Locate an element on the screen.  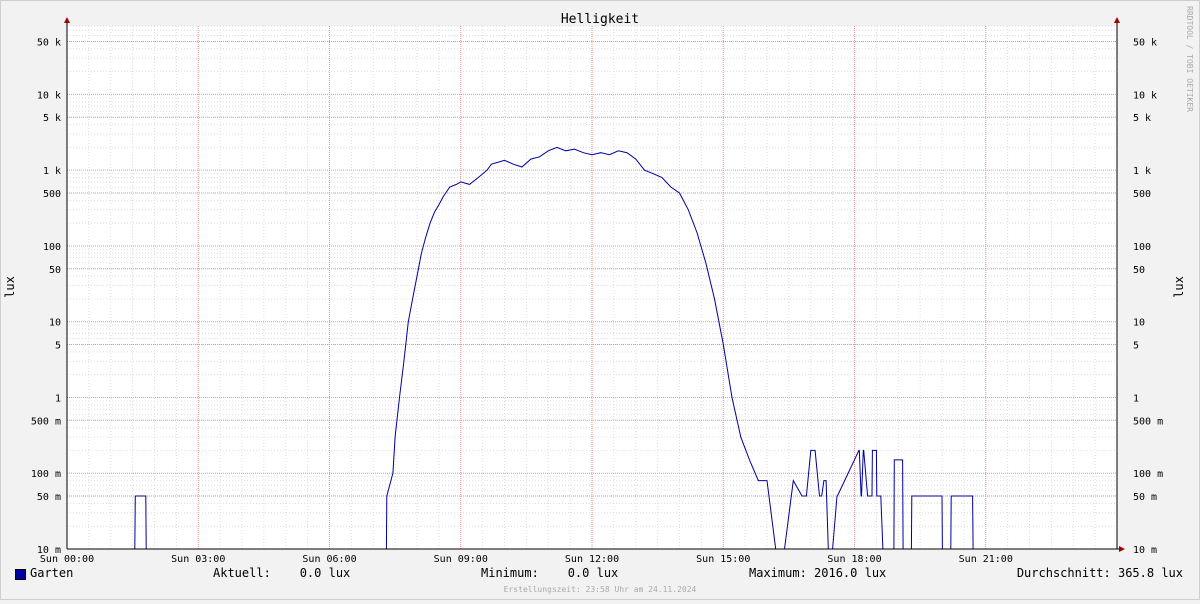
y-tick-label: 1 k is located at coordinates (52, 171).